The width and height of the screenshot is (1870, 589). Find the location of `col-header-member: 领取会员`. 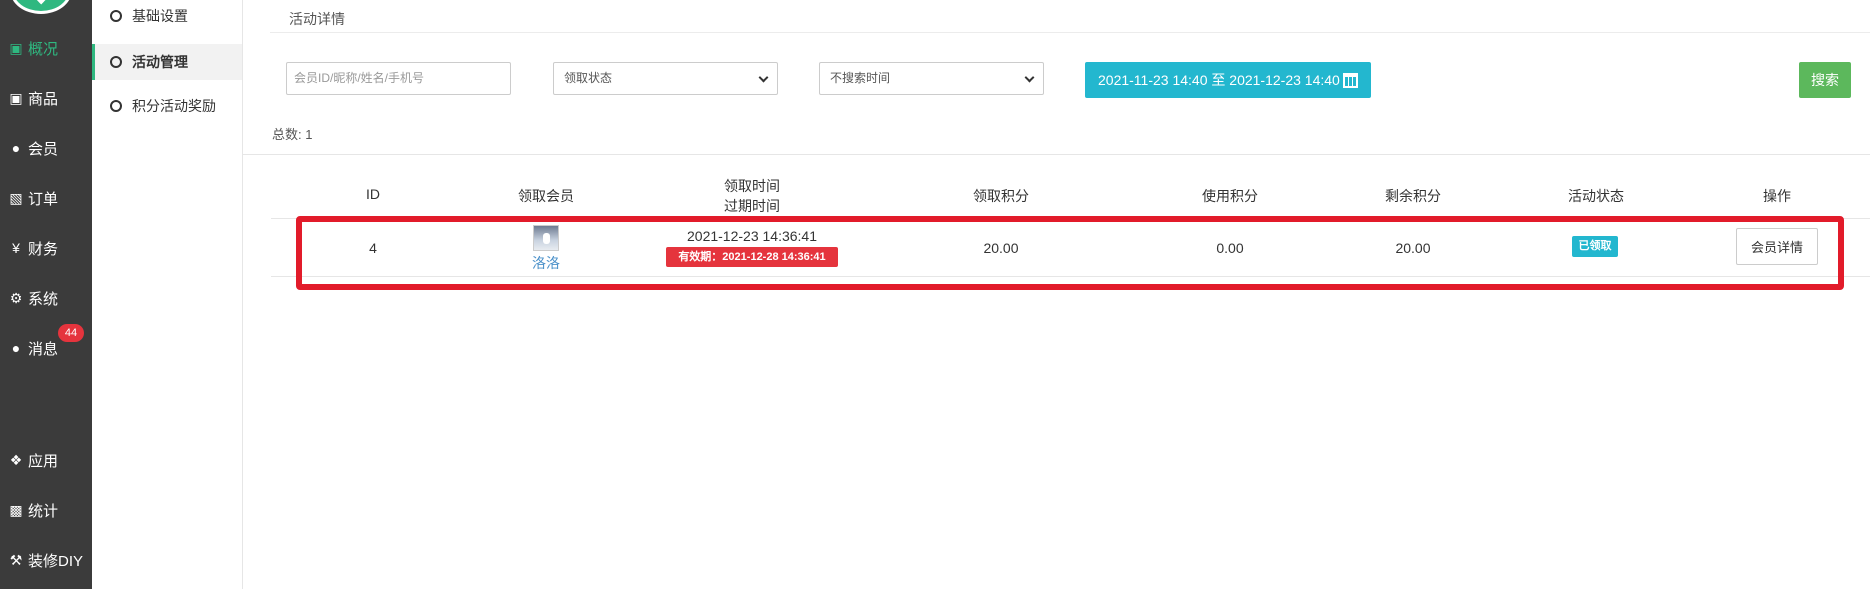

col-header-member: 领取会员 is located at coordinates (546, 196).